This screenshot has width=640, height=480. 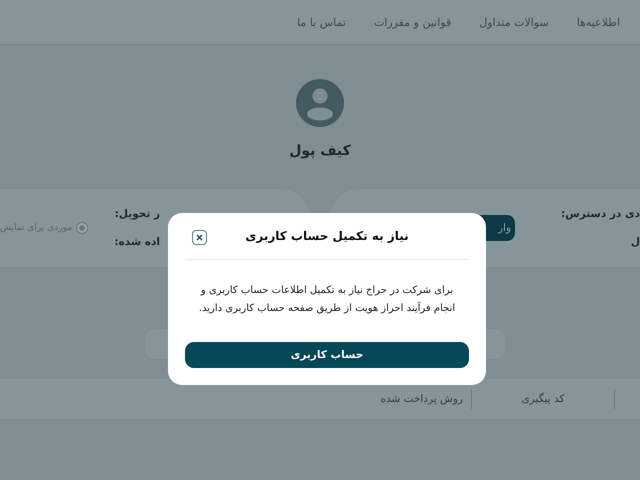 What do you see at coordinates (320, 151) in the screenshot?
I see `wallet-title: کیف پول` at bounding box center [320, 151].